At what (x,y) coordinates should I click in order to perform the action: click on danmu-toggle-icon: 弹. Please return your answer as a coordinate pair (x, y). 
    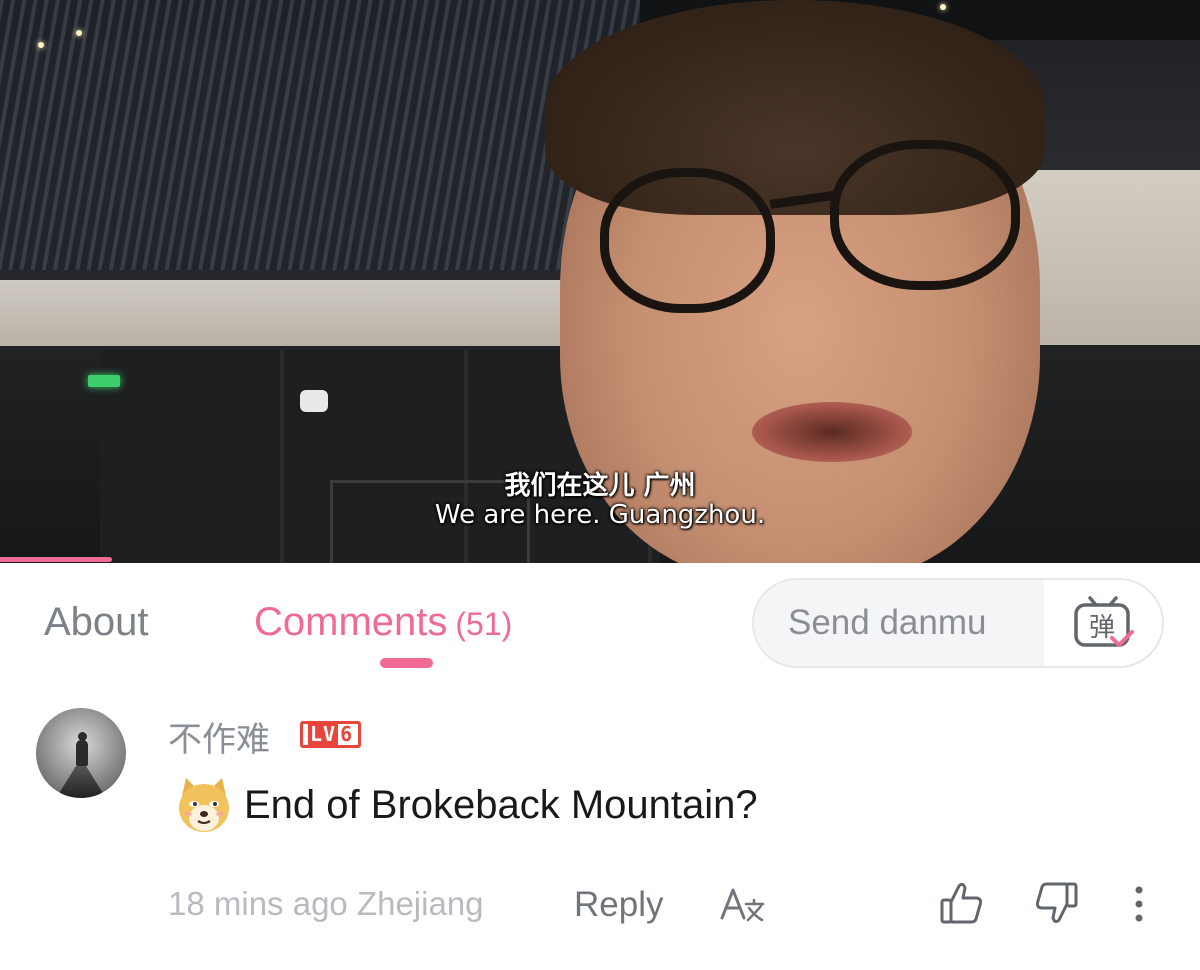
    Looking at the image, I should click on (1104, 621).